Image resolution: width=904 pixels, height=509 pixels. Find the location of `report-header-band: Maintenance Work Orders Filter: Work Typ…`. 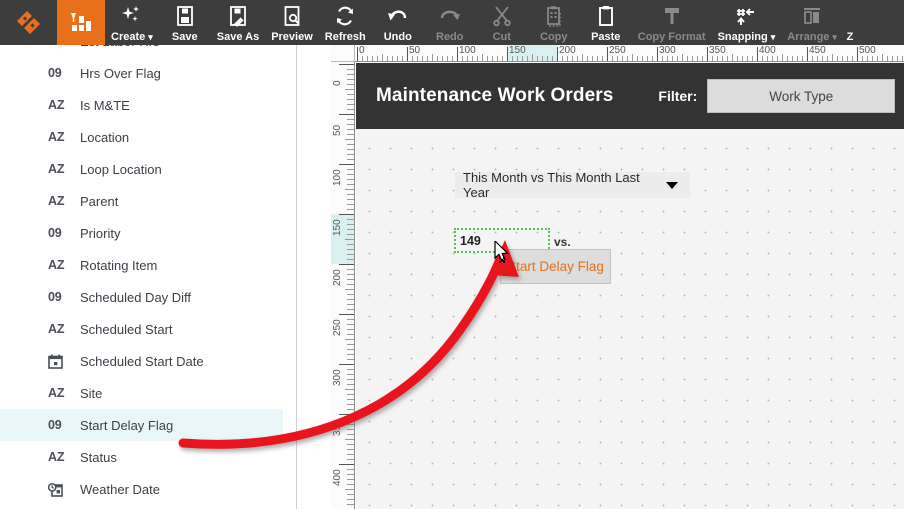

report-header-band: Maintenance Work Orders Filter: Work Typ… is located at coordinates (630, 96).